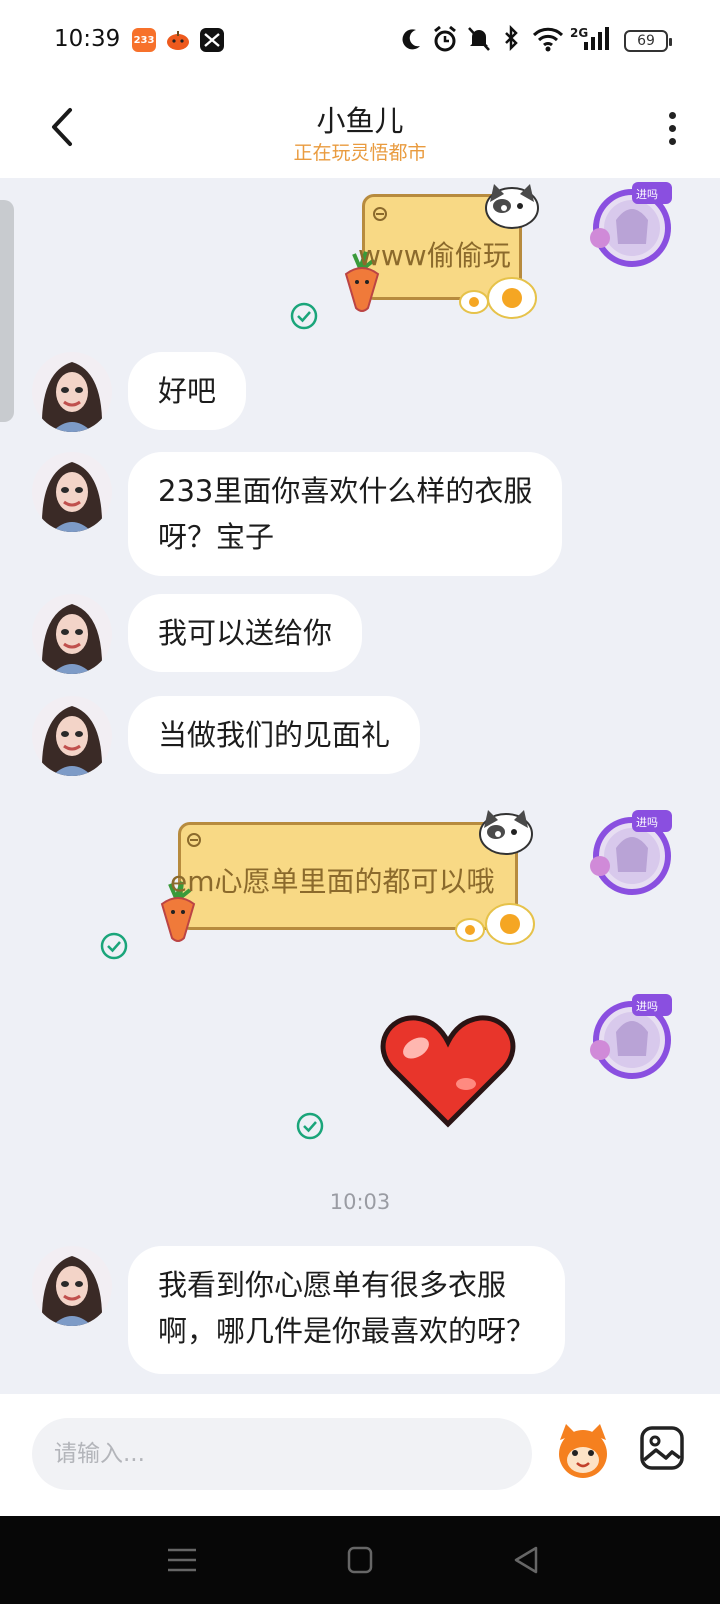 Image resolution: width=720 pixels, height=1604 pixels. What do you see at coordinates (360, 121) in the screenshot?
I see `contact-name: 小鱼儿` at bounding box center [360, 121].